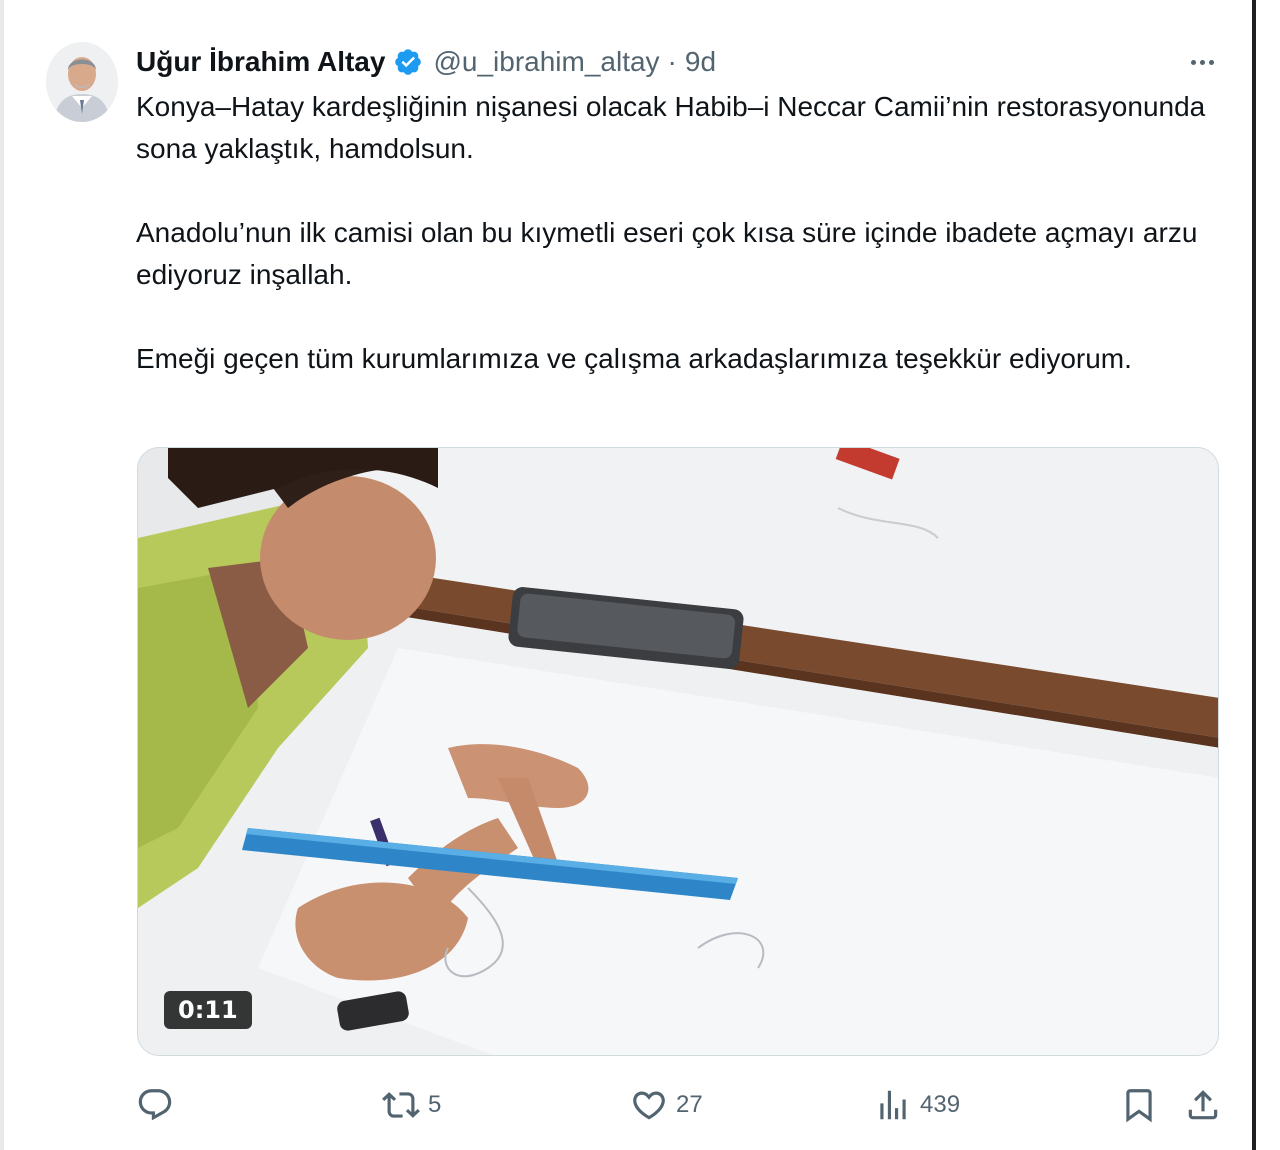  What do you see at coordinates (408, 62) in the screenshot?
I see `verified-badge-icon` at bounding box center [408, 62].